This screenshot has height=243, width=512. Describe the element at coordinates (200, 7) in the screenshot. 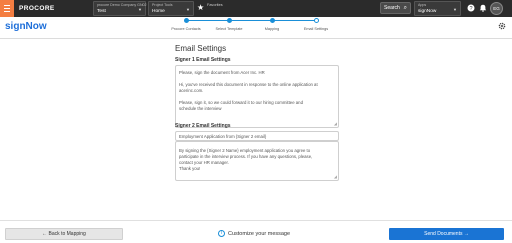

I see `favorites-star-icon: ★` at that location.